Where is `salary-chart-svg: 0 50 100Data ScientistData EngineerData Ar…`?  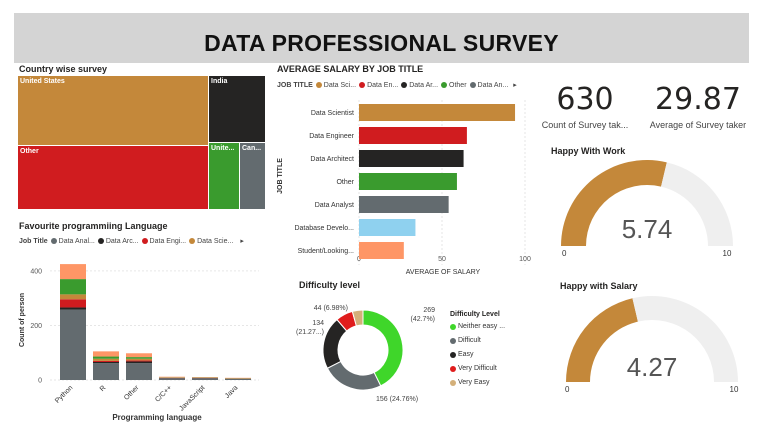 salary-chart-svg: 0 50 100Data ScientistData EngineerData Ar… is located at coordinates (403, 187).